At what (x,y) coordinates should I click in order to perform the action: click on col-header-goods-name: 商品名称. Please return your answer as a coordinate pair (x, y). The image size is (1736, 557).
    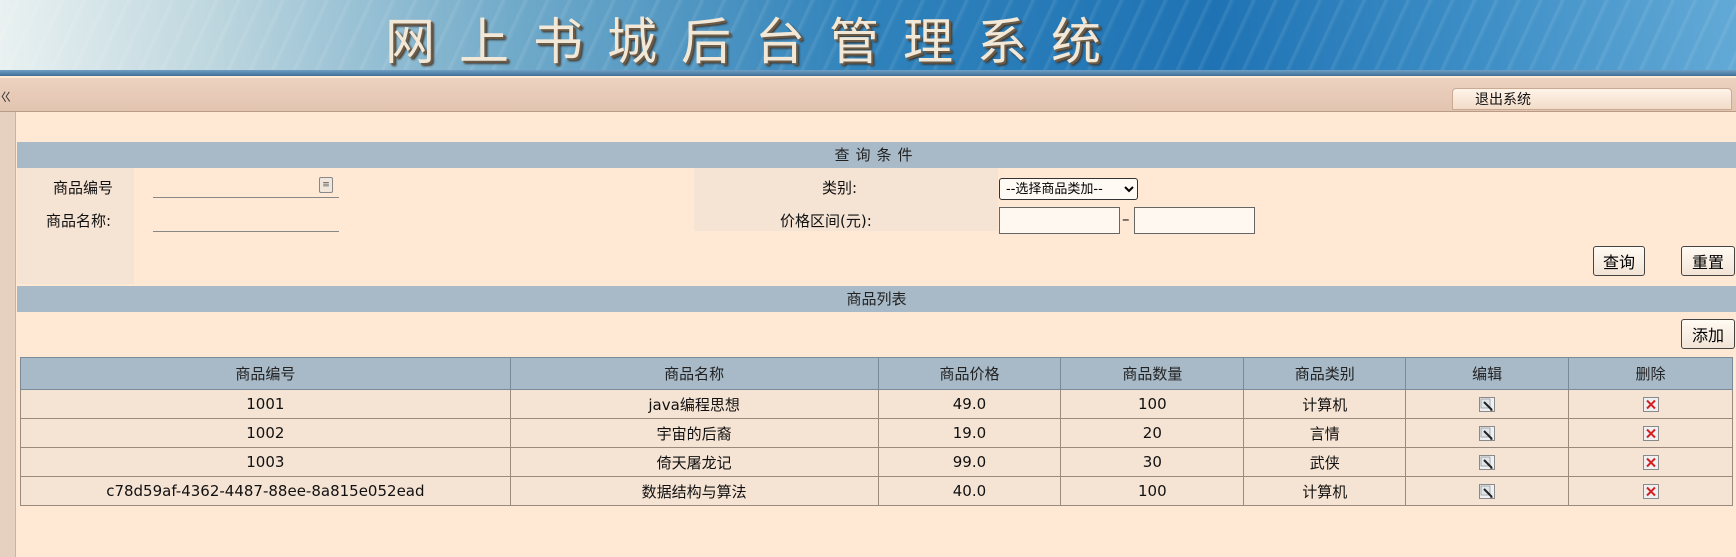
    Looking at the image, I should click on (694, 373).